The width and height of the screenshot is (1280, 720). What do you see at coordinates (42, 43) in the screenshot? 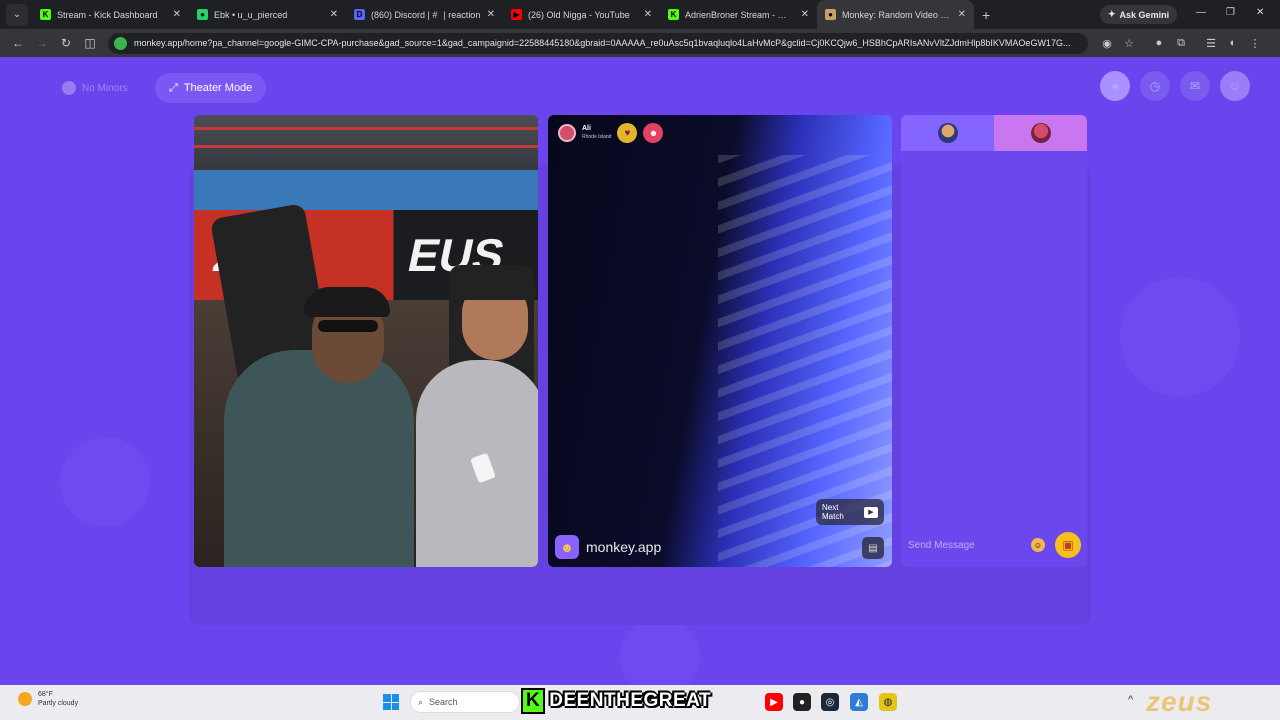
I see `forward-arrow-icon: →` at bounding box center [42, 43].